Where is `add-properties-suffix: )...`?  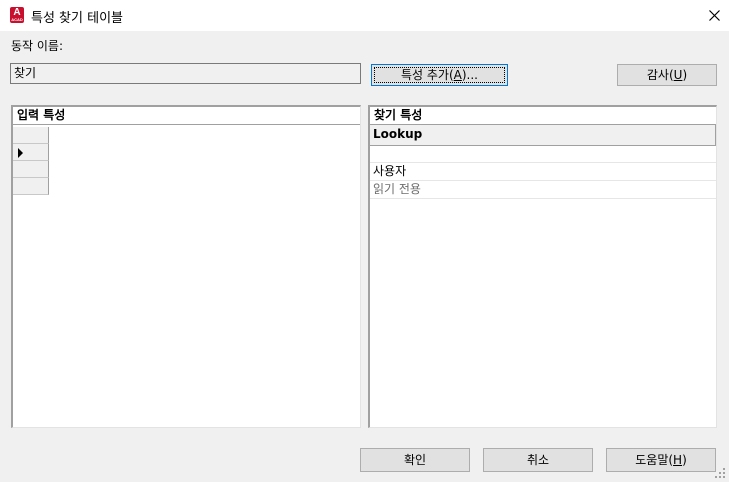 add-properties-suffix: )... is located at coordinates (469, 75).